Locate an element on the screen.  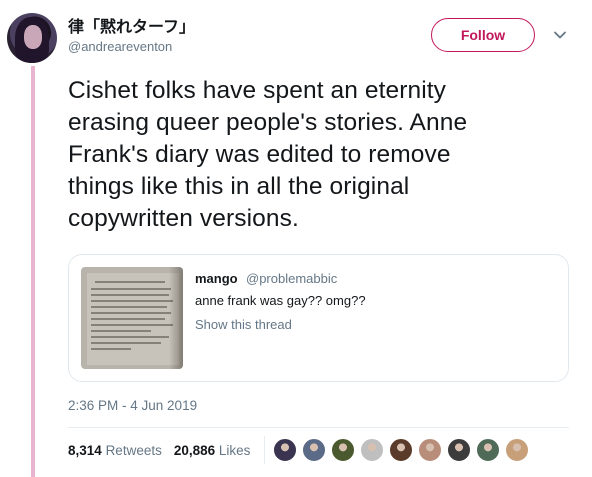
quoted-author-handle: @problemabbic is located at coordinates (291, 278).